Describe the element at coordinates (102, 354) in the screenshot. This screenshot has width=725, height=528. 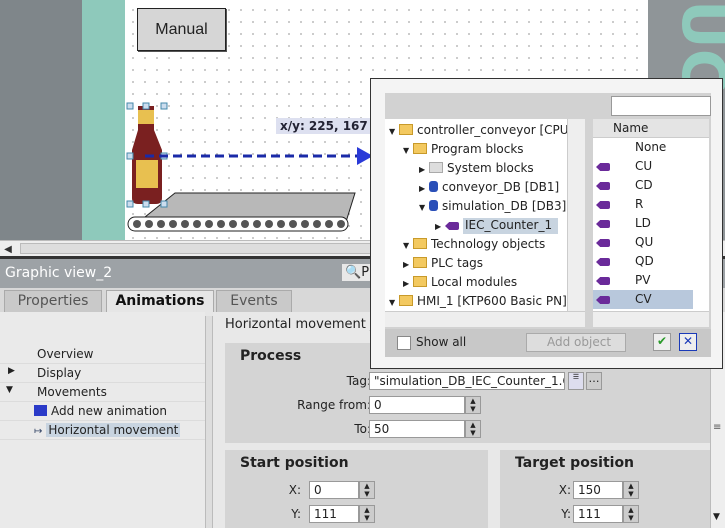
I see `nav-overview: Overview` at that location.